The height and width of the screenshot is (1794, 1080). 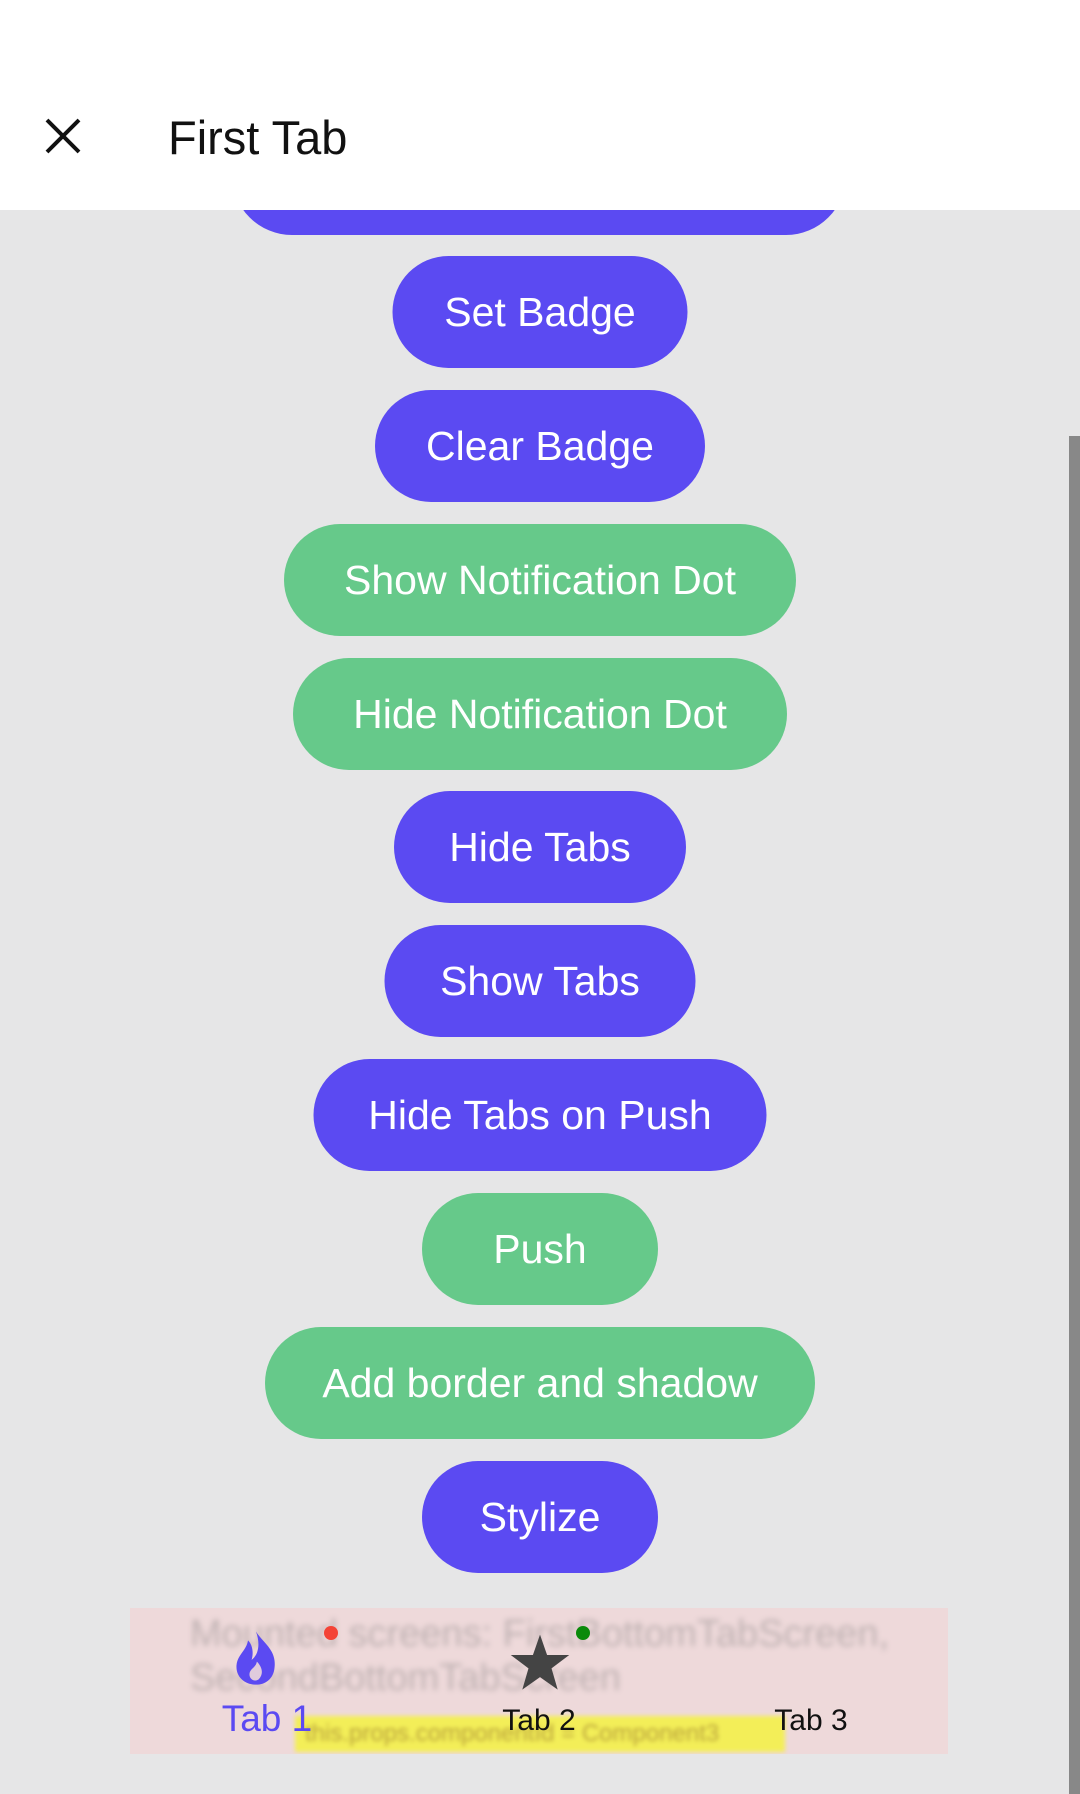 I want to click on close-icon, so click(x=63, y=136).